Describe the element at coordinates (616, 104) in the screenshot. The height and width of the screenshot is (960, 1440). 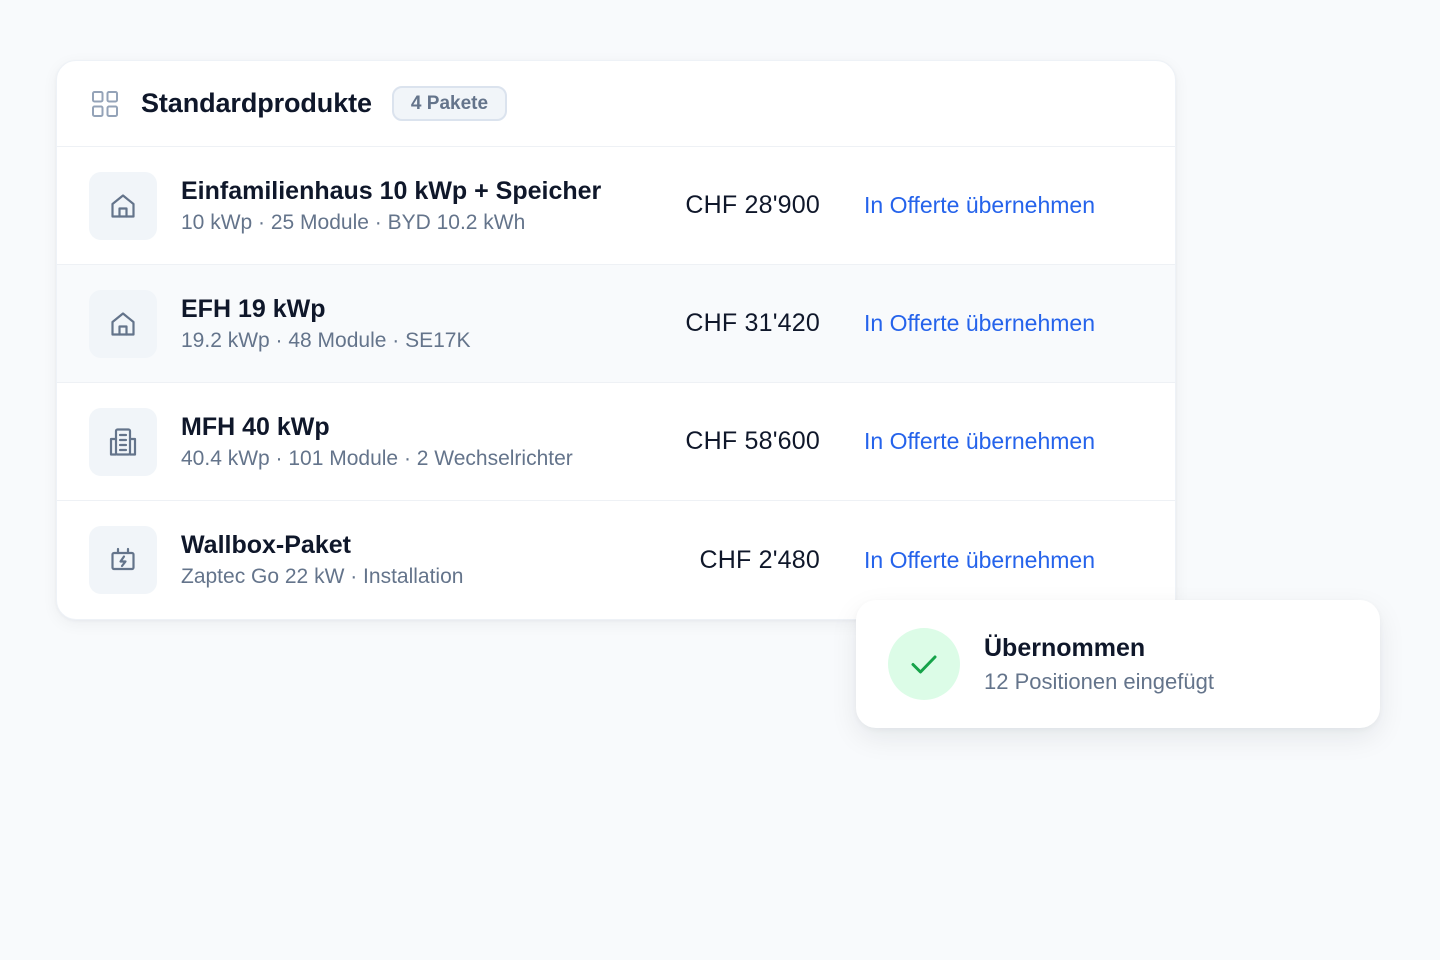
I see `card-header: Standardprodukte 4 Pakete` at that location.